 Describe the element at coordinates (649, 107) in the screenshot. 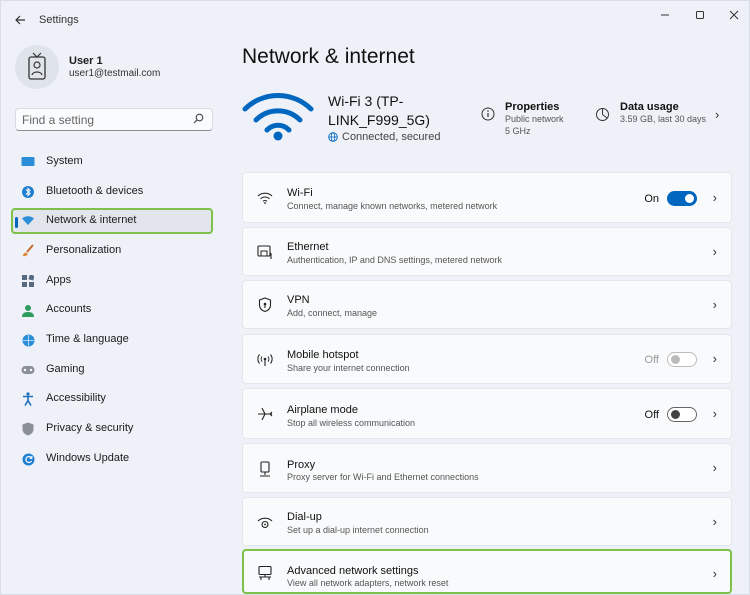

I see `data-usage-title: Data usage` at that location.